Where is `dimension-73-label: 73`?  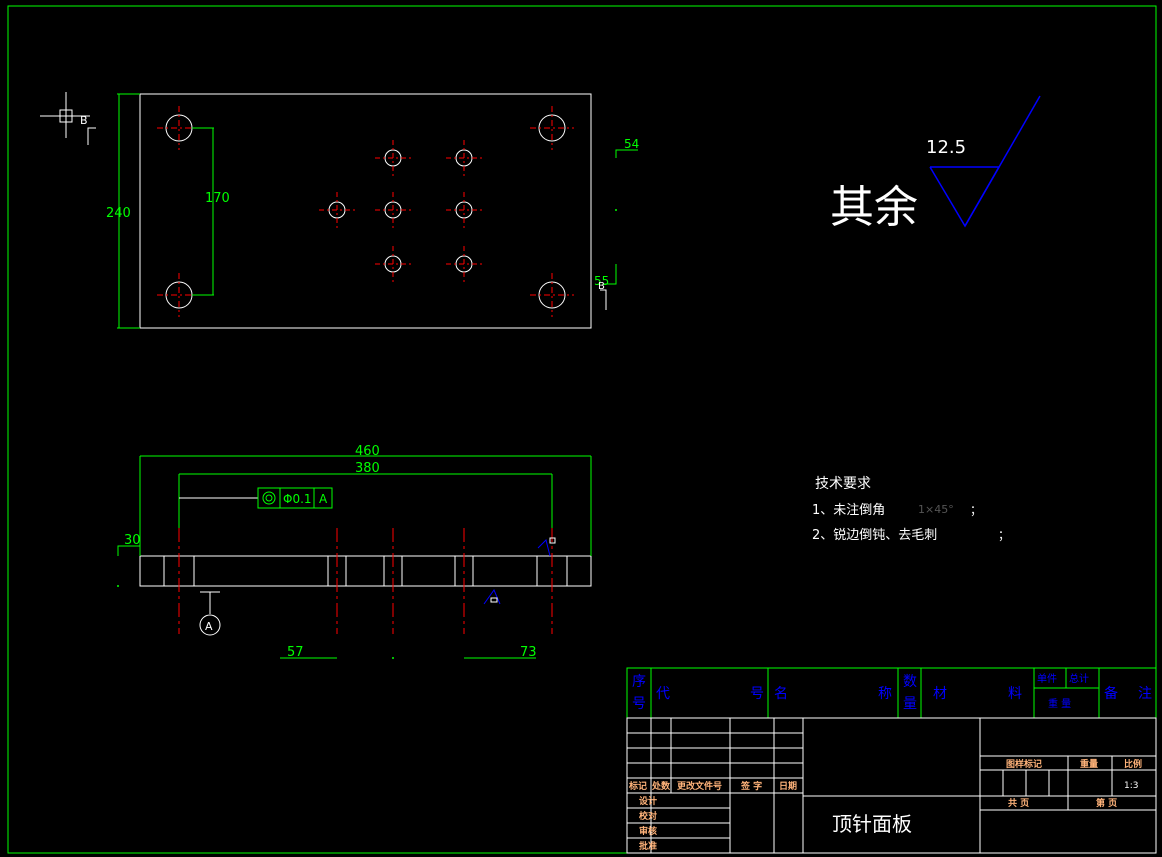 dimension-73-label: 73 is located at coordinates (528, 652).